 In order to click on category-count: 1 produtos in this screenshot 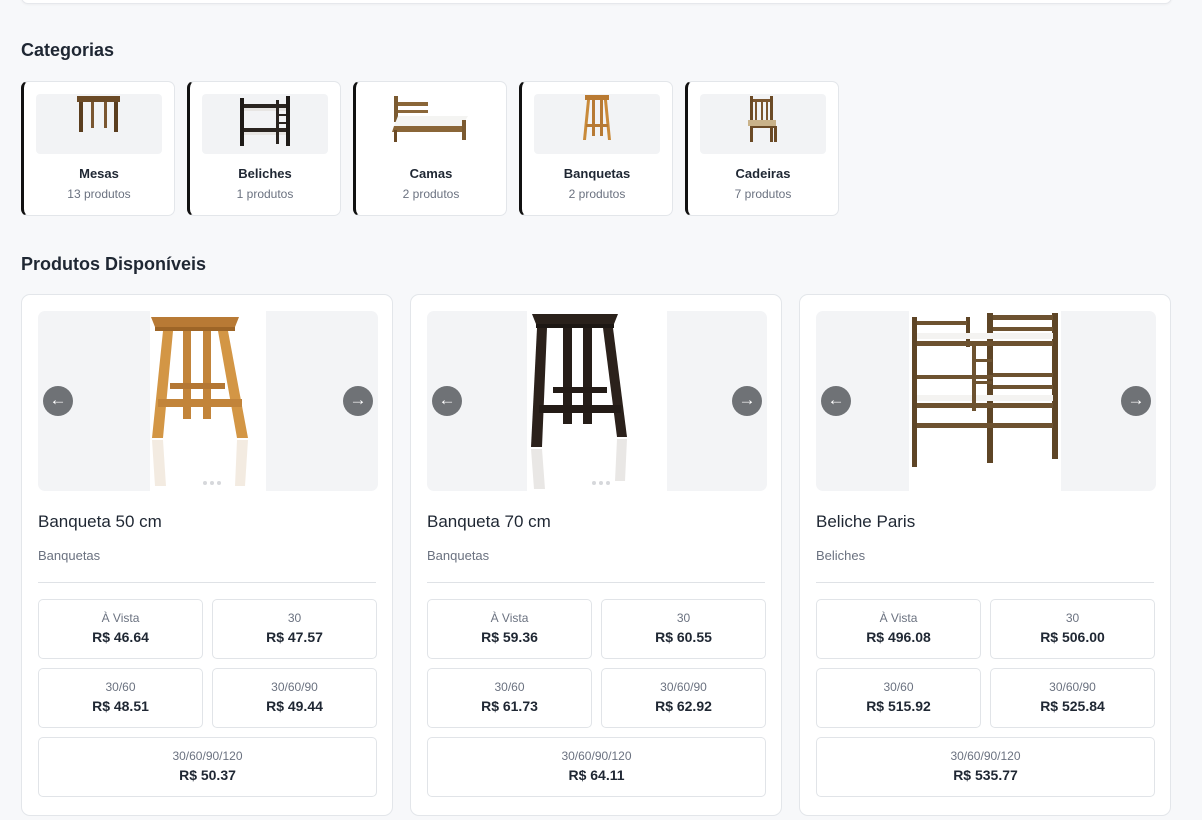, I will do `click(265, 194)`.